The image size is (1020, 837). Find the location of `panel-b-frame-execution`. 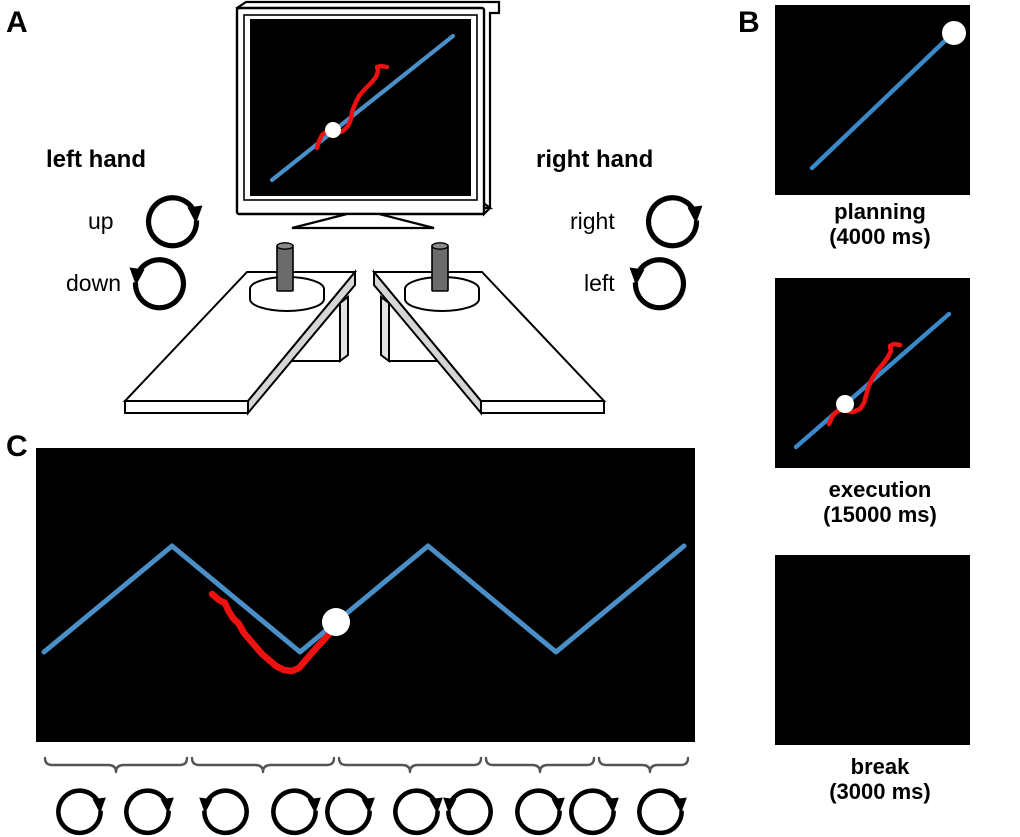

panel-b-frame-execution is located at coordinates (872, 373).